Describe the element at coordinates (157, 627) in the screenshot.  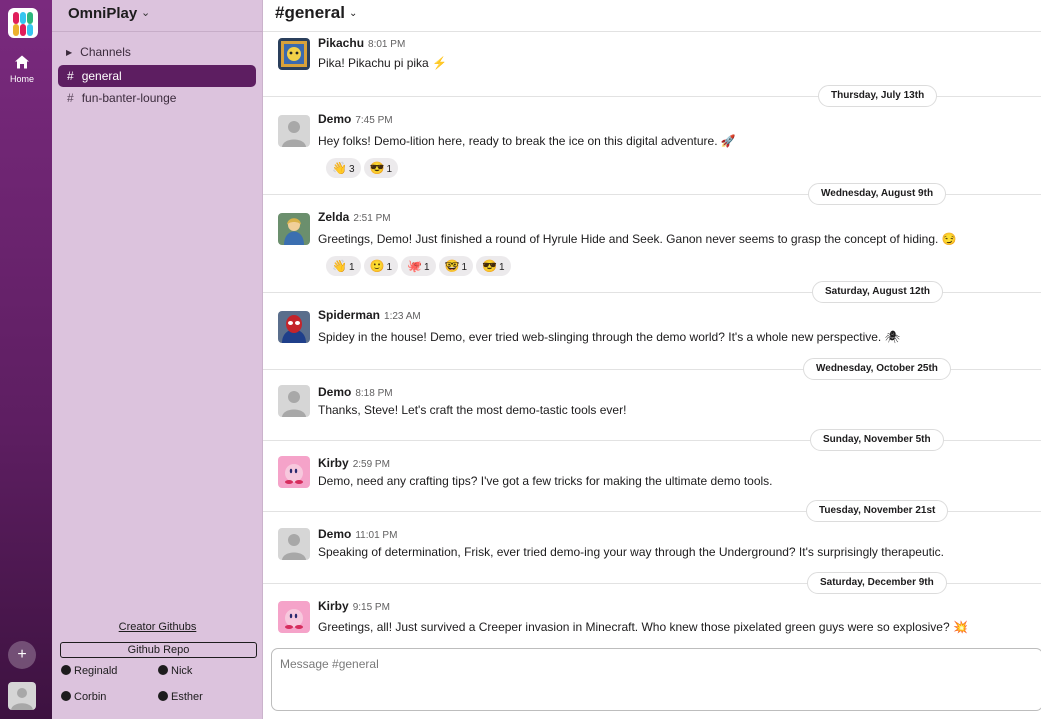
I see `creator-githubs-link: Creator Githubs` at that location.